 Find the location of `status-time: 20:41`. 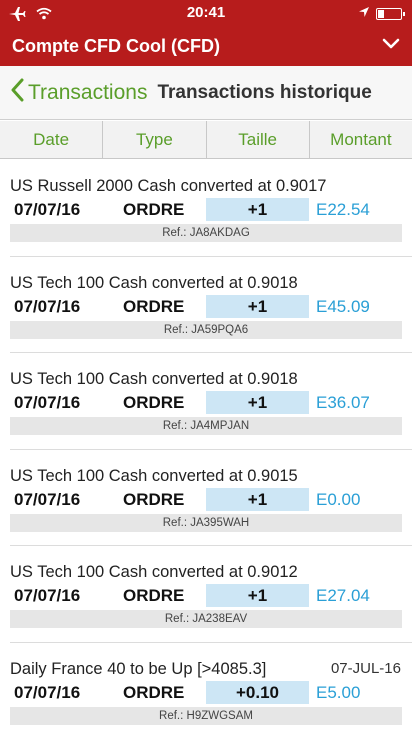

status-time: 20:41 is located at coordinates (206, 12).